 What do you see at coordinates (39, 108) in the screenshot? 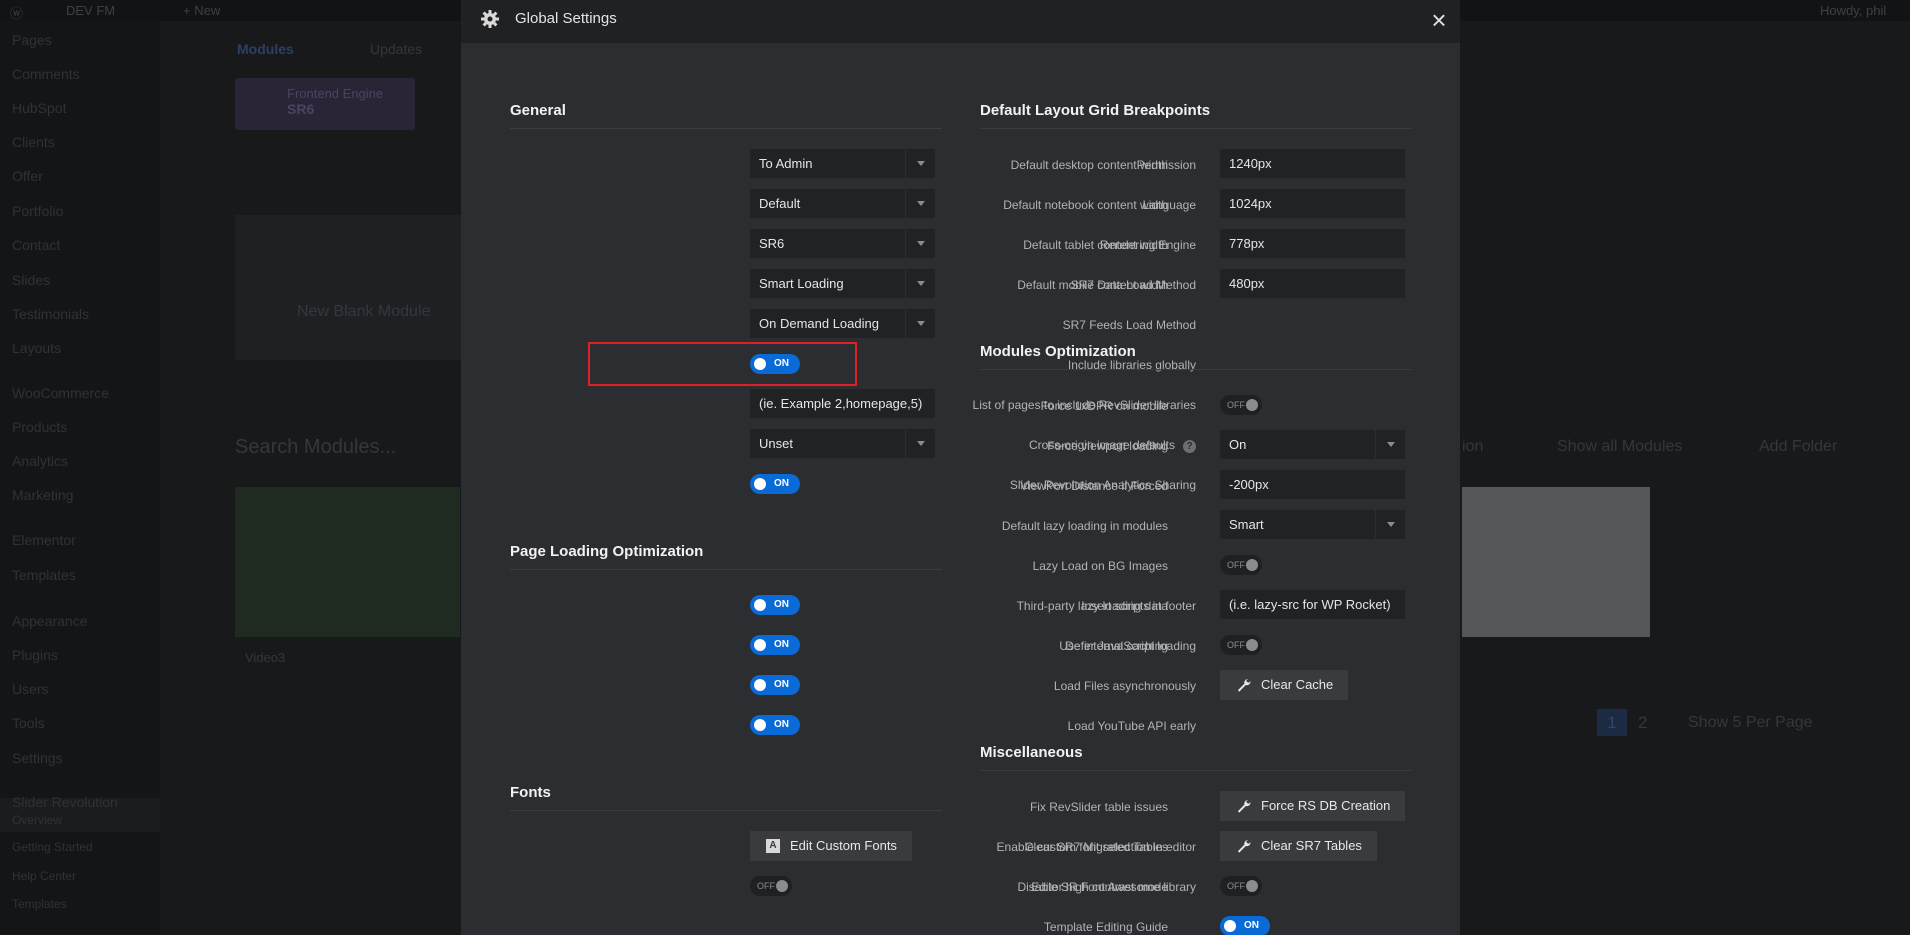
I see `wp-menu-item: HubSpot` at bounding box center [39, 108].